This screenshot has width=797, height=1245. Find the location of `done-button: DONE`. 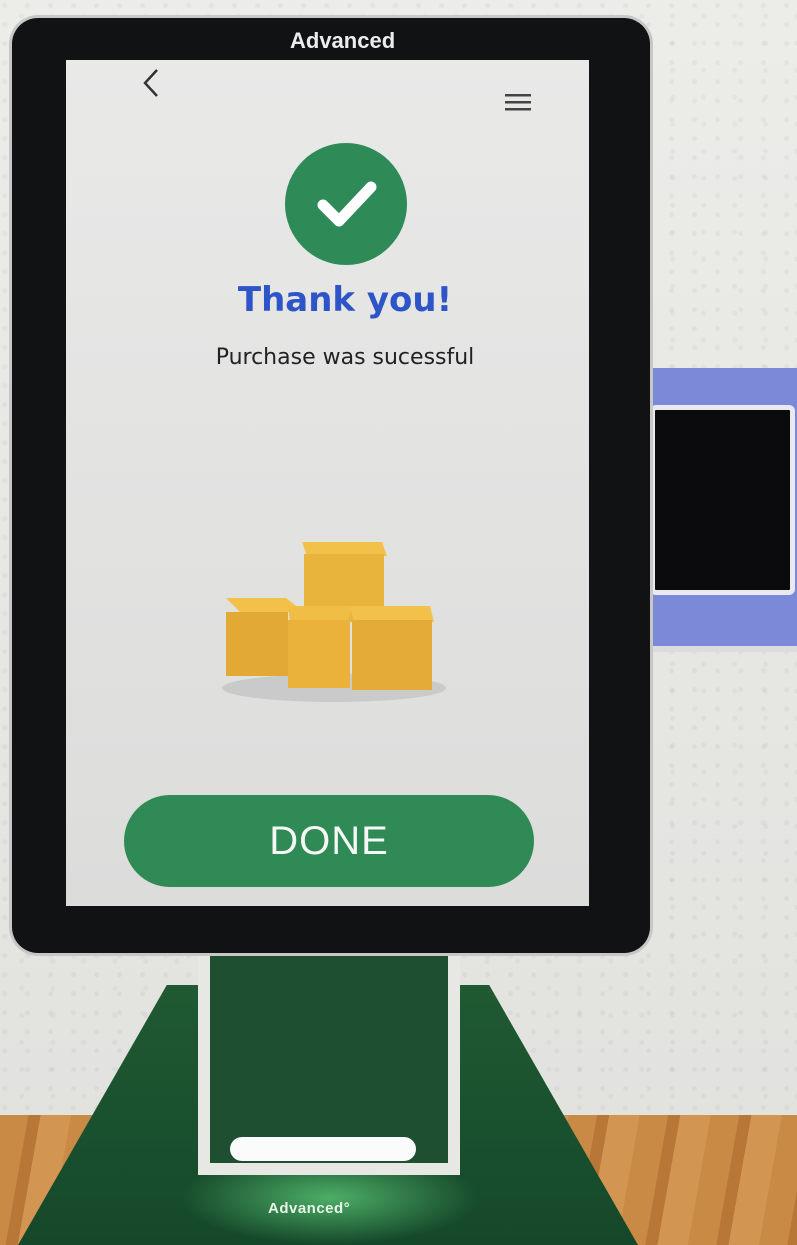

done-button: DONE is located at coordinates (329, 841).